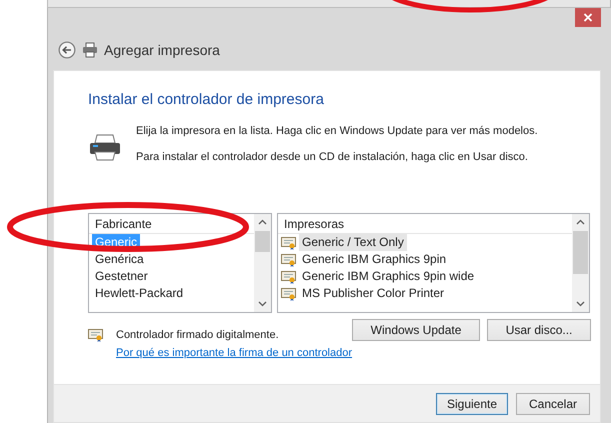  What do you see at coordinates (197, 335) in the screenshot?
I see `signature-status: Controlador firmado digitalmente.` at bounding box center [197, 335].